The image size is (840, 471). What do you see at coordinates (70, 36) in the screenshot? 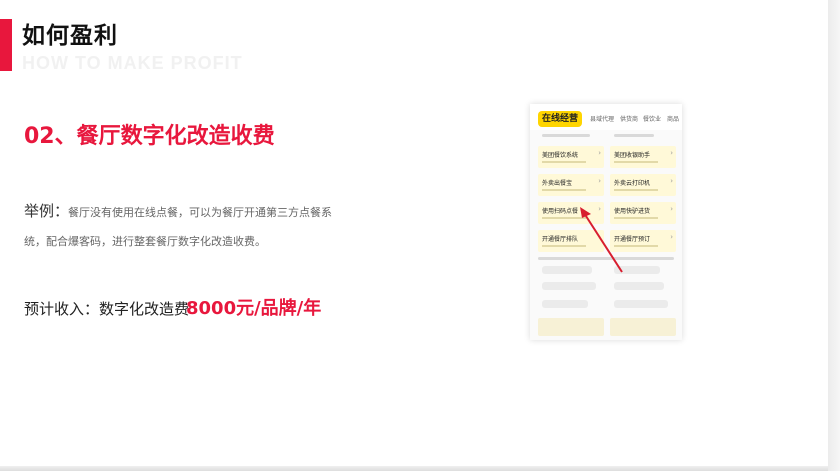
I see `page-title: 如何盈利` at bounding box center [70, 36].